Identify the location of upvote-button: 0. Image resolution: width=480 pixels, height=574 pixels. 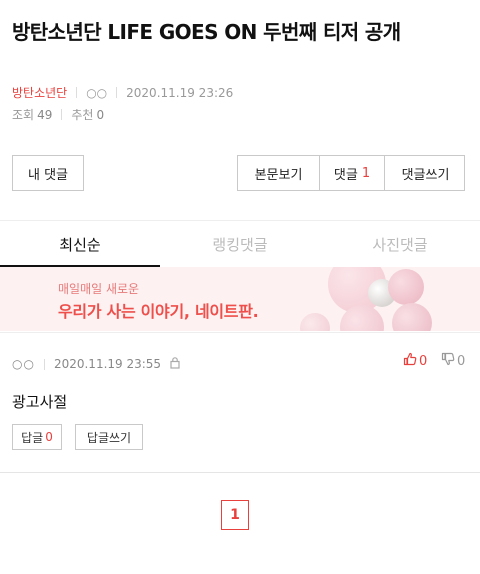
(415, 361).